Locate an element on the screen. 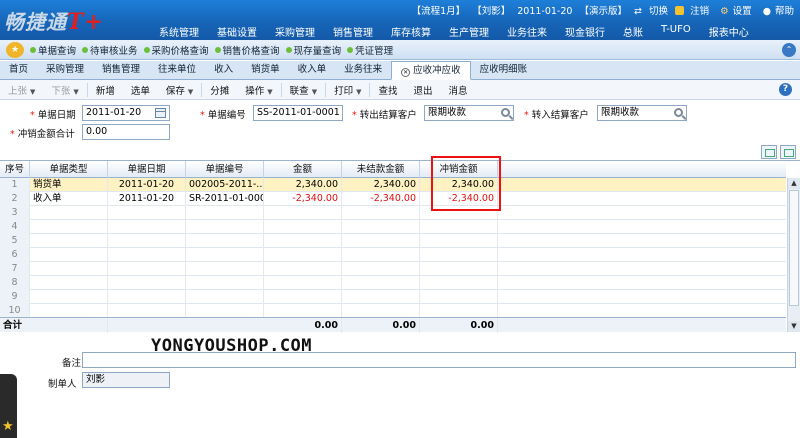  find-button: 查找 is located at coordinates (387, 90).